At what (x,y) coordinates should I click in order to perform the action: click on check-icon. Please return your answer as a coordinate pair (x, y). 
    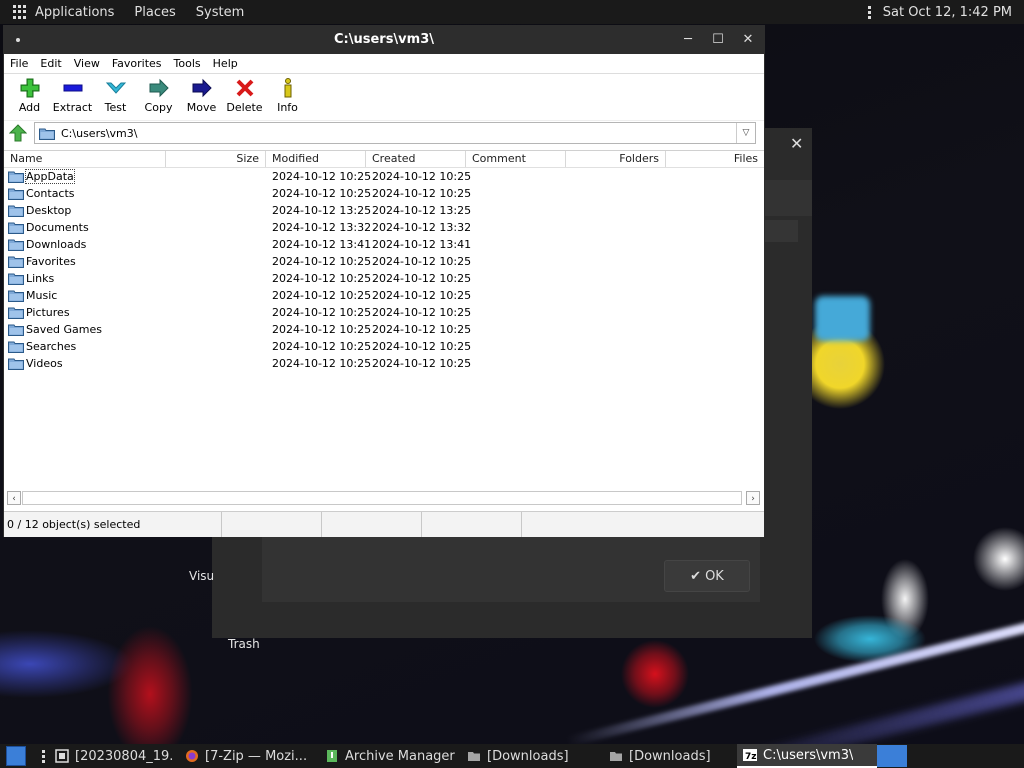
    Looking at the image, I should click on (116, 88).